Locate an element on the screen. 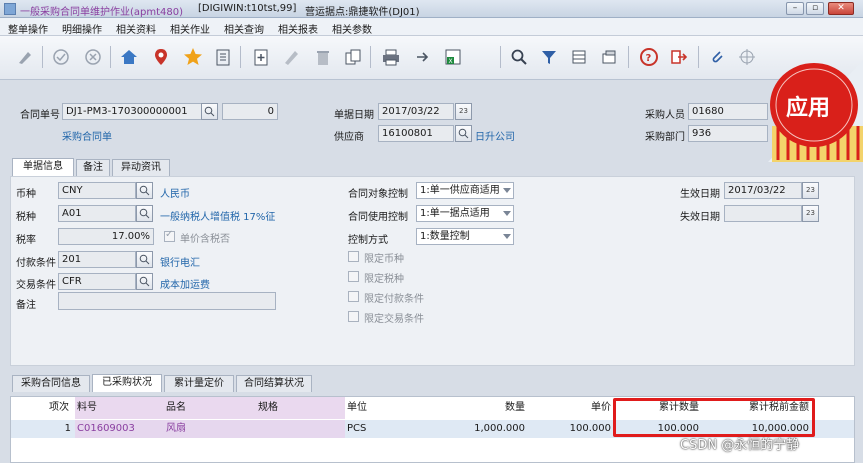  menu-item-related-params: 相关参数 is located at coordinates (352, 28).